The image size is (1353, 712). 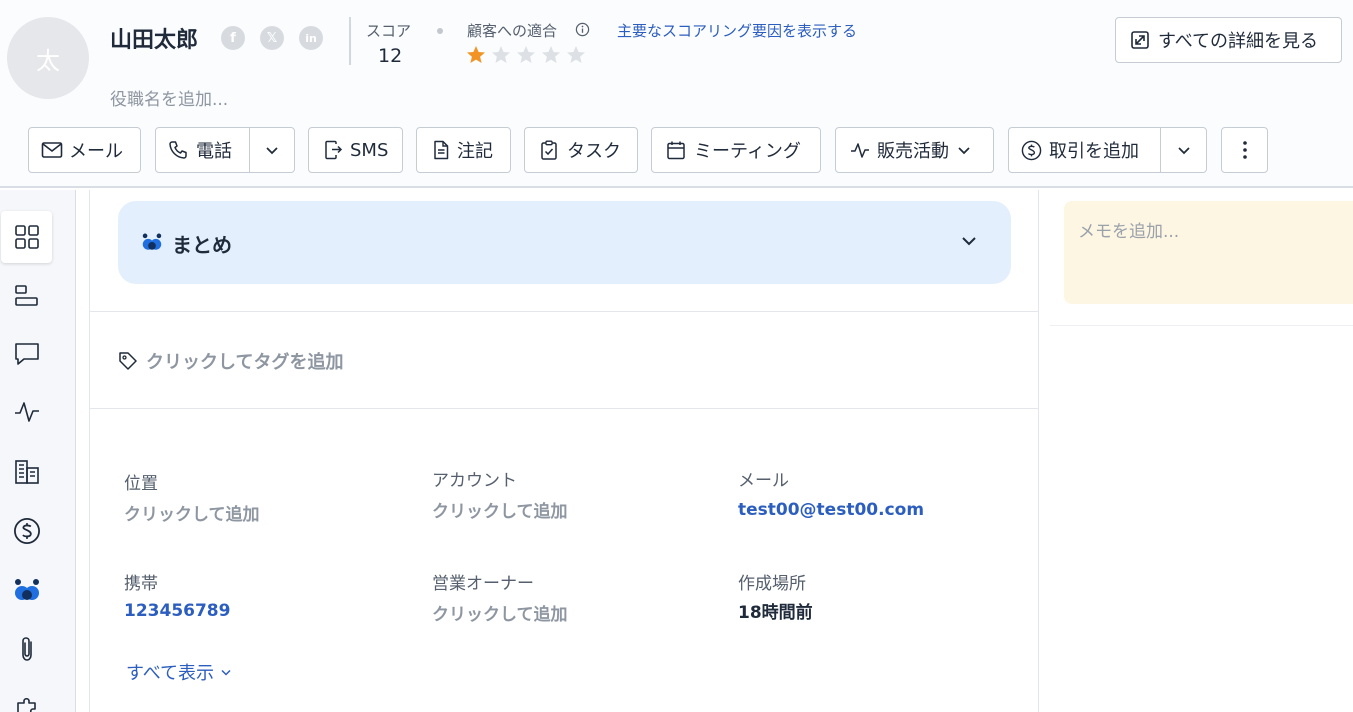 I want to click on star-filled-icon, so click(x=476, y=54).